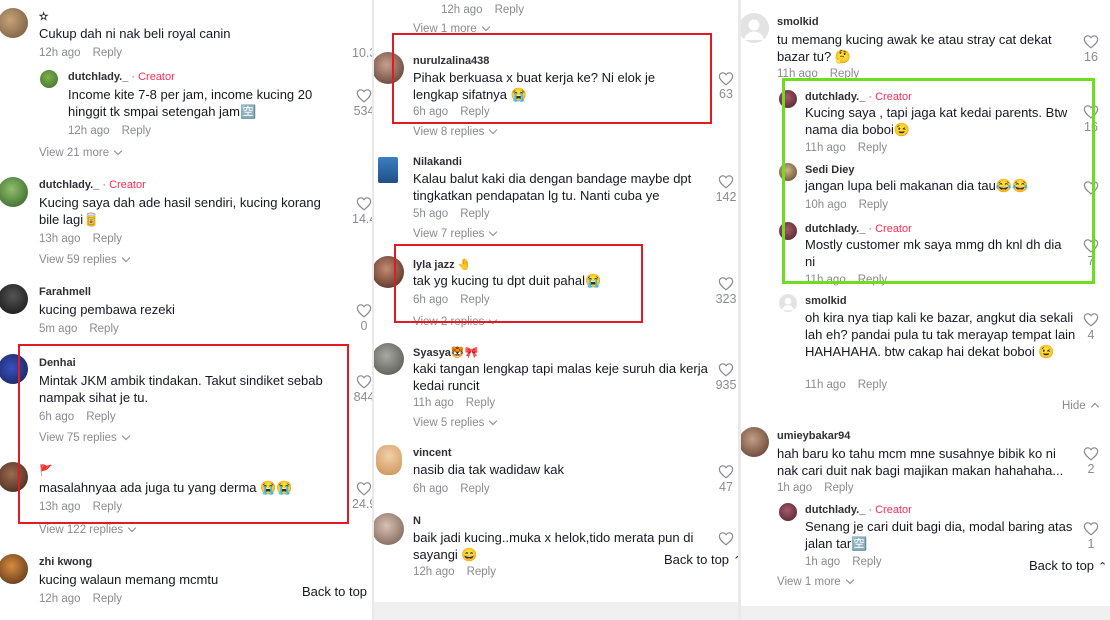 This screenshot has width=1110, height=620. Describe the element at coordinates (362, 103) in the screenshot. I see `like-button: 534` at that location.